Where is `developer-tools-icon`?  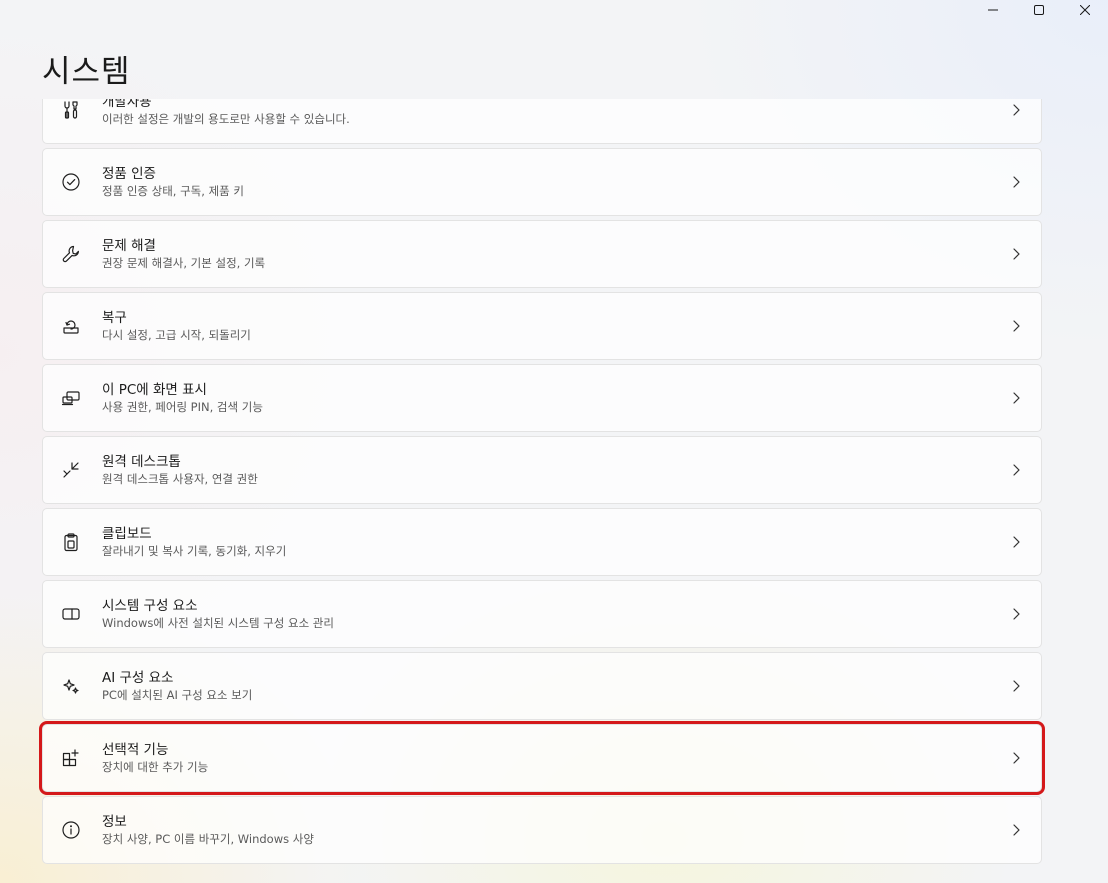 developer-tools-icon is located at coordinates (71, 110).